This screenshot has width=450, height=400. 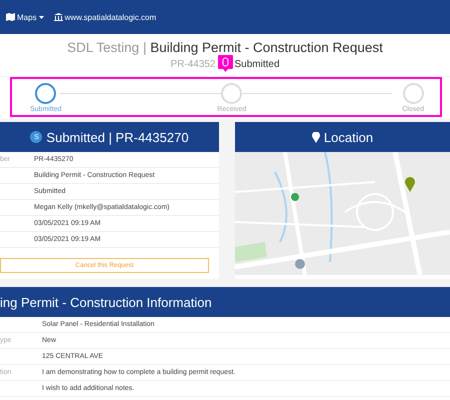 I want to click on institution-icon, so click(x=58, y=17).